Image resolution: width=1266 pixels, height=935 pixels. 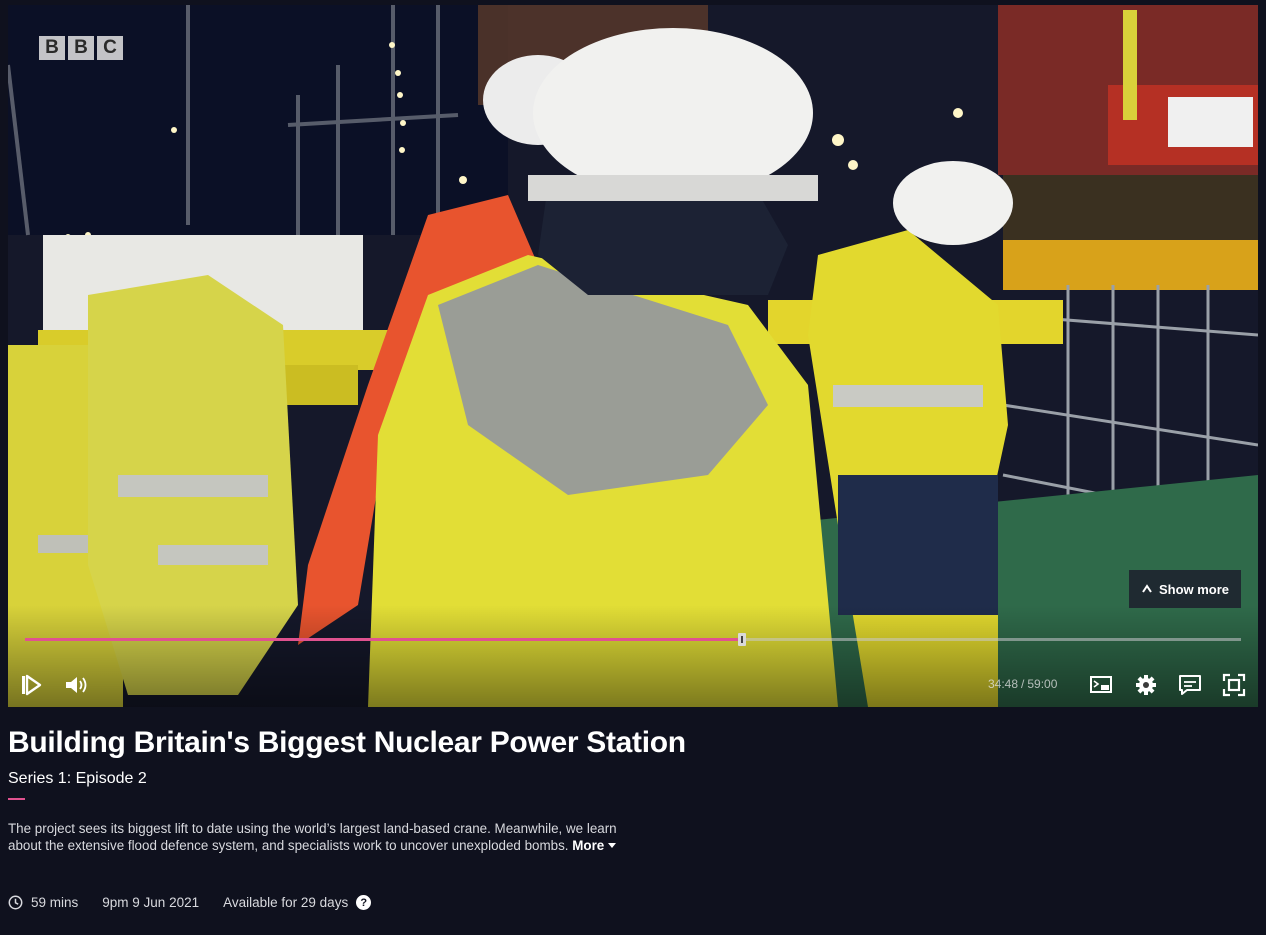 What do you see at coordinates (110, 48) in the screenshot?
I see `bbc-logo-letter: C` at bounding box center [110, 48].